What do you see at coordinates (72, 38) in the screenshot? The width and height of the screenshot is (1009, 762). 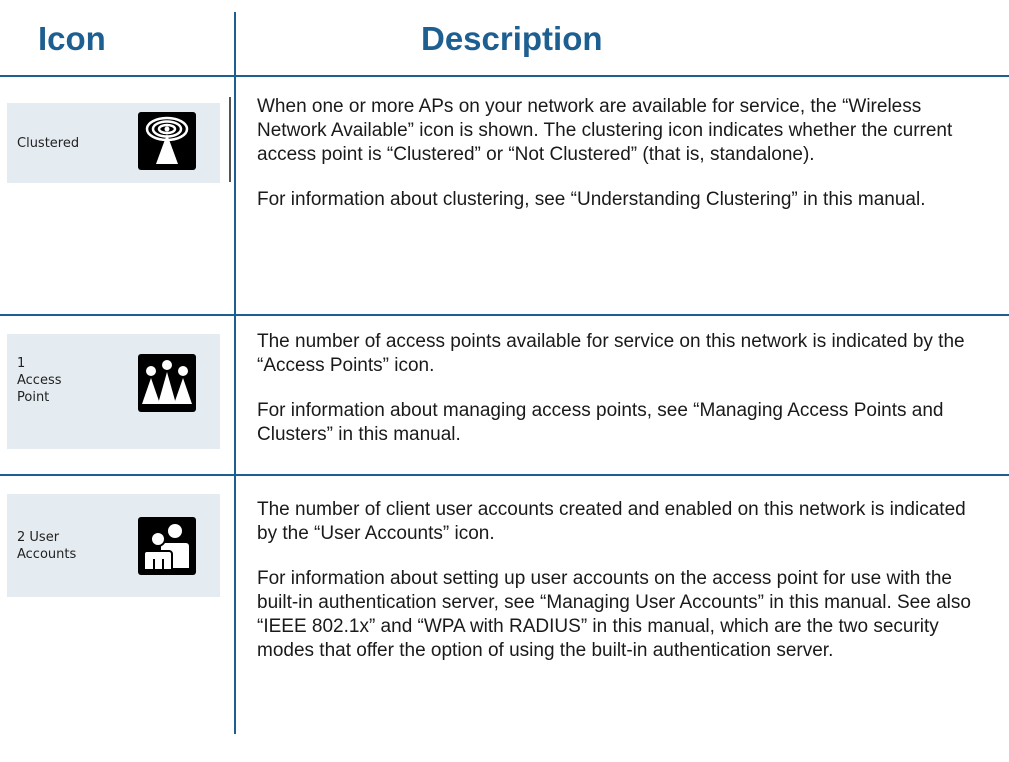 I see `icon-column-header: Icon` at bounding box center [72, 38].